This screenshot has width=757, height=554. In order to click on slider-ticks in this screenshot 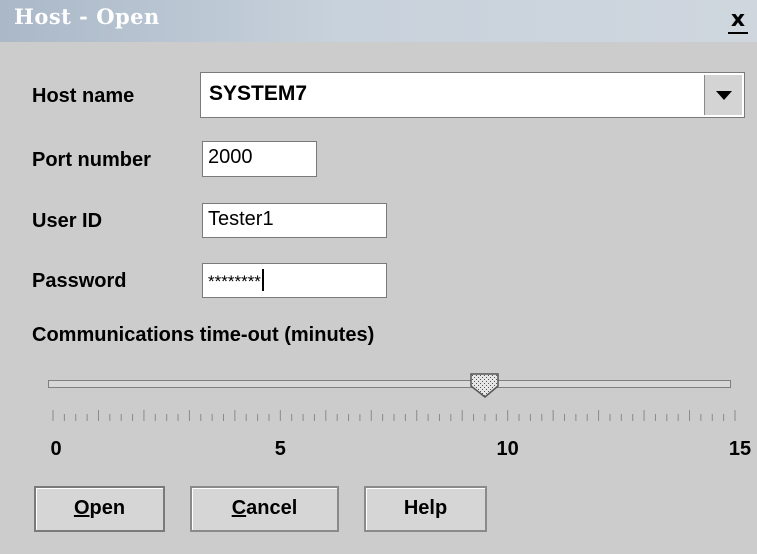, I will do `click(394, 415)`.